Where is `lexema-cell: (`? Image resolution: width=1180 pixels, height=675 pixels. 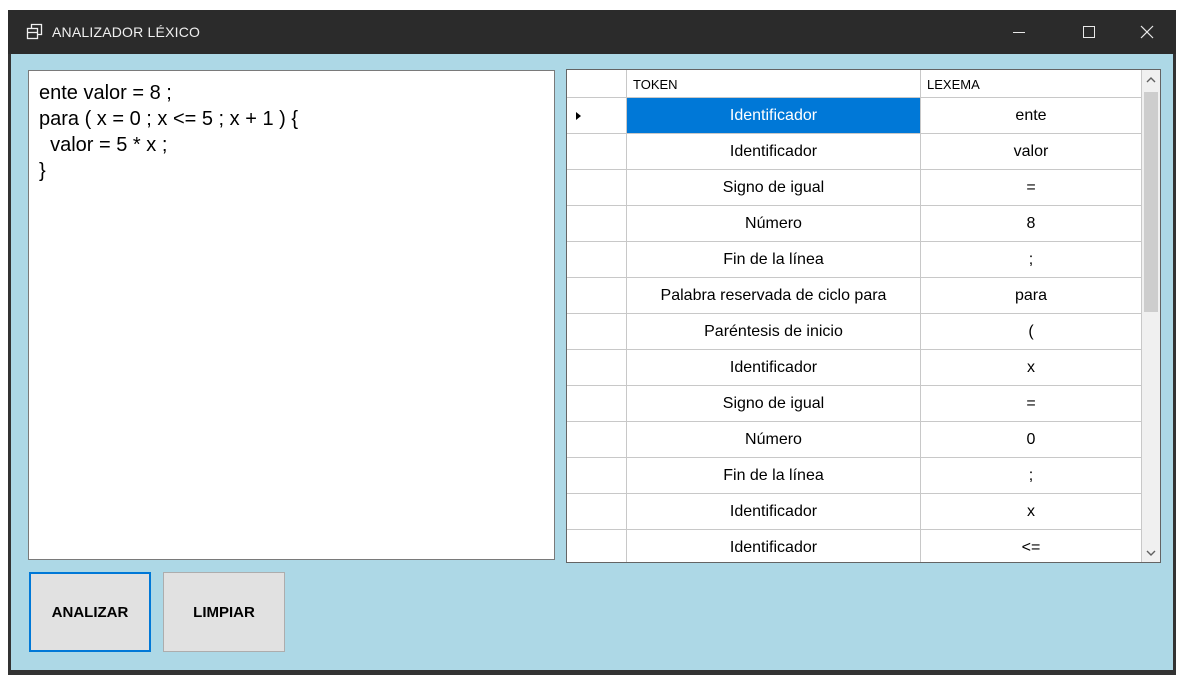
lexema-cell: ( is located at coordinates (1031, 332).